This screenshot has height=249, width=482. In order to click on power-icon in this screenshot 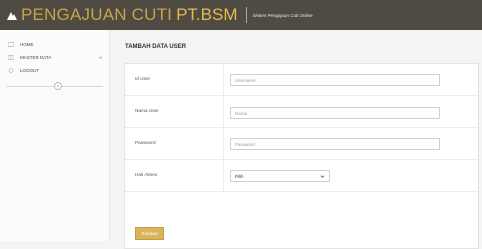, I will do `click(11, 70)`.